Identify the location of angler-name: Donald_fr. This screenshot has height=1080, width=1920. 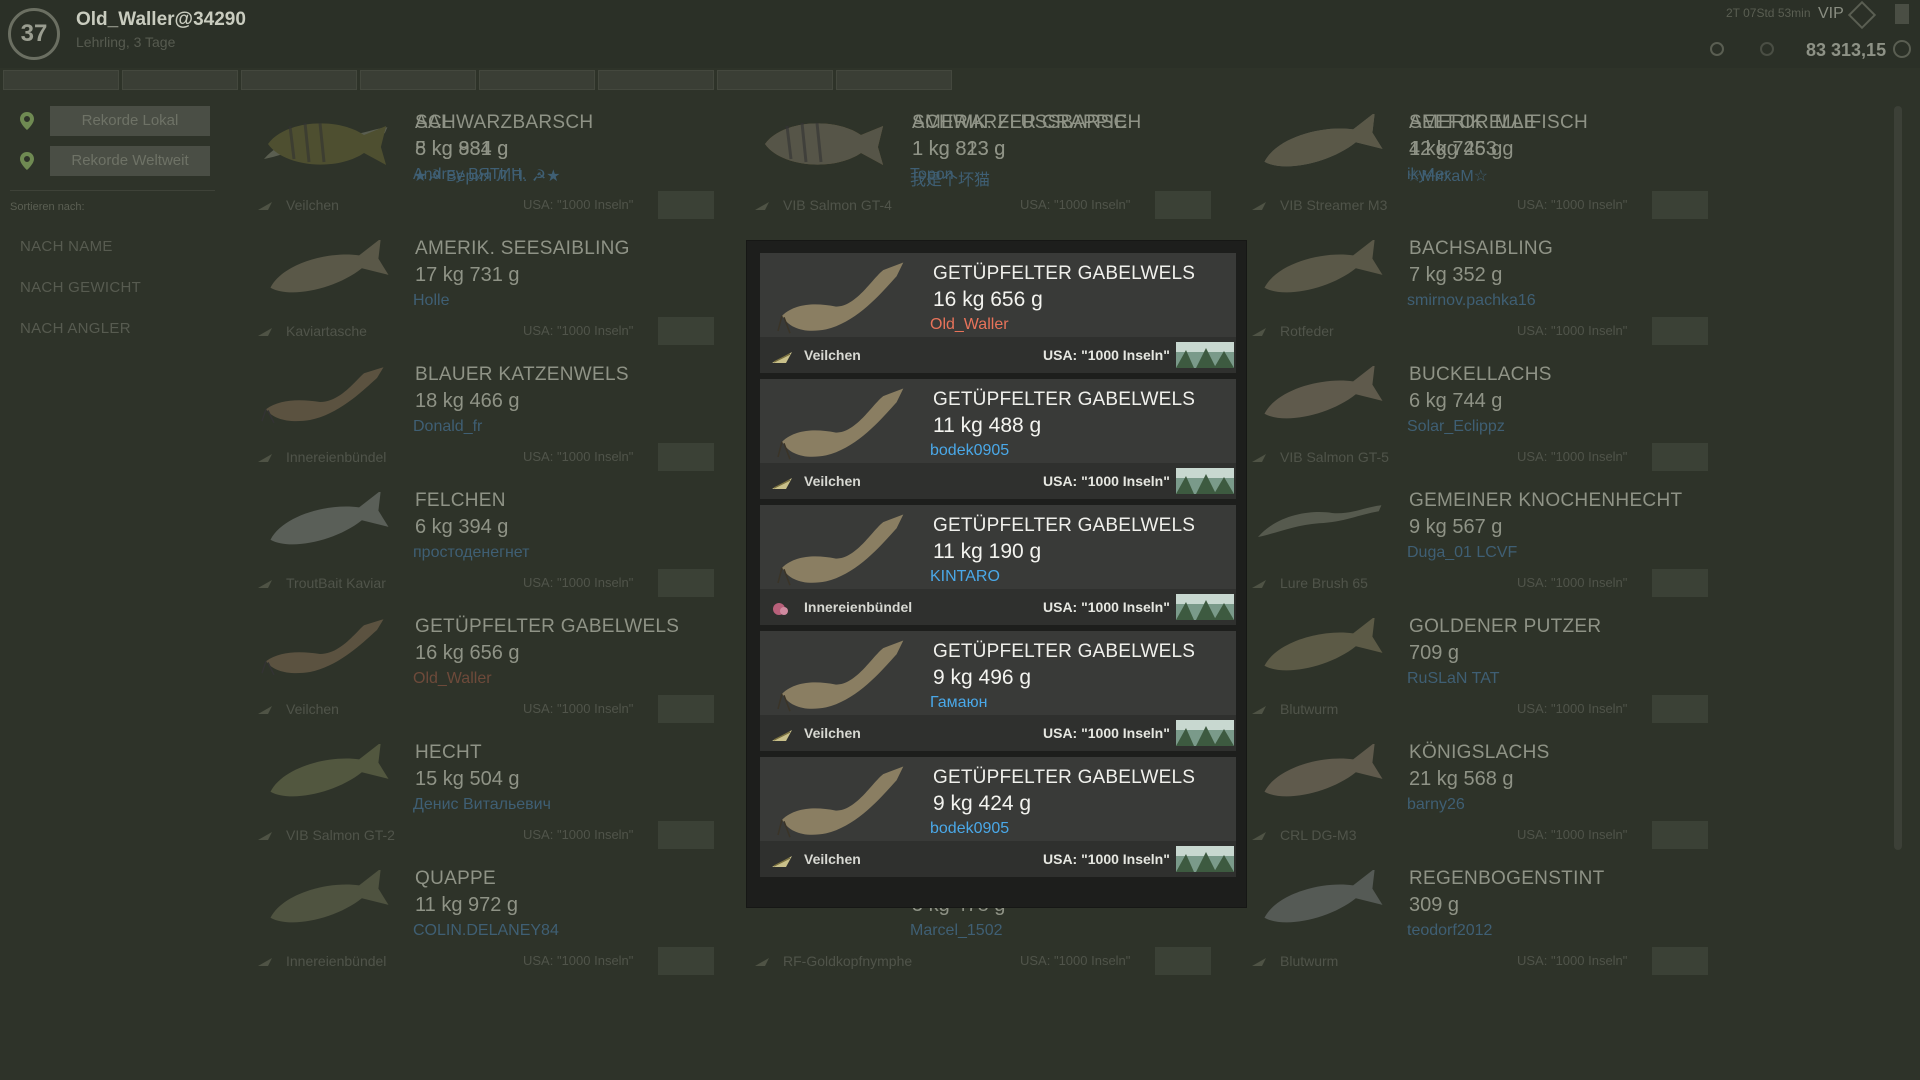
(447, 427).